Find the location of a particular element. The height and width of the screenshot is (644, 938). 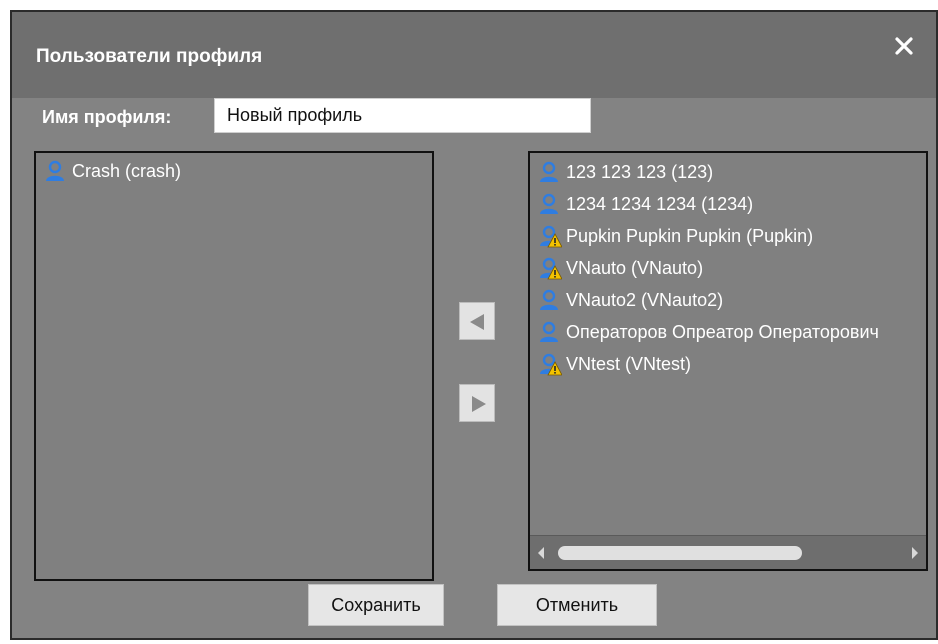

list-item: Crash (crash) is located at coordinates (234, 171).